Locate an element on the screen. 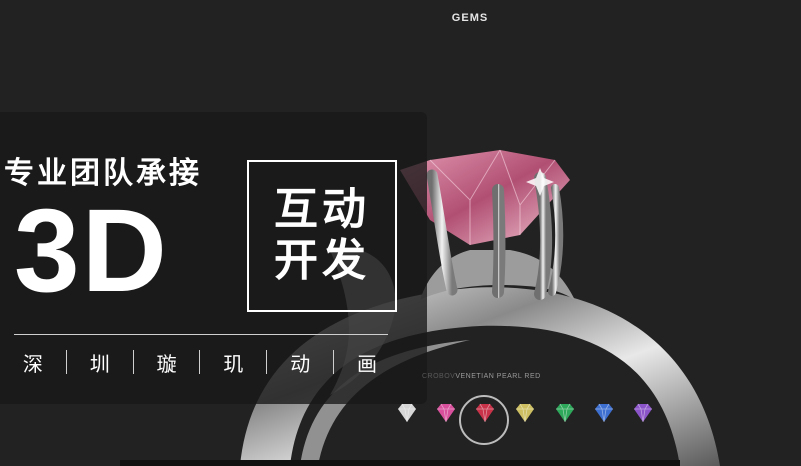  promo-box-line-1: 互动 is located at coordinates (322, 210).